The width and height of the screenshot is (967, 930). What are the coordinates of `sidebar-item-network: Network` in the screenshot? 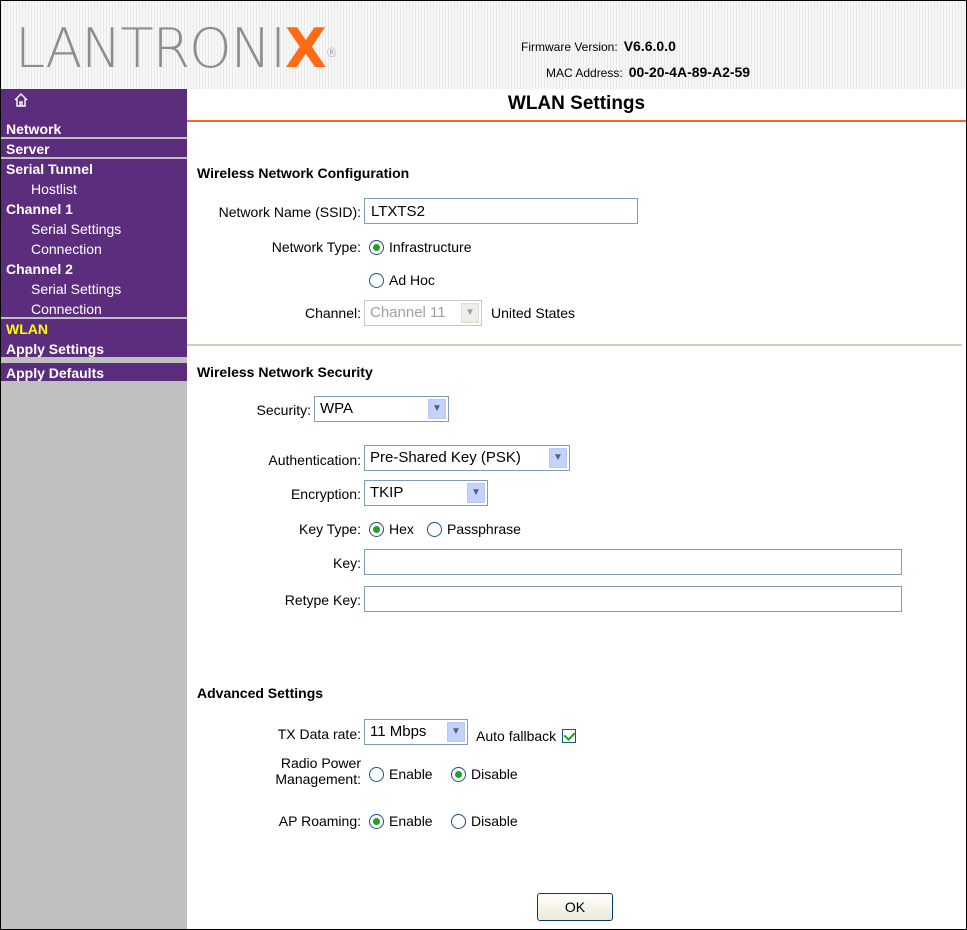 It's located at (94, 129).